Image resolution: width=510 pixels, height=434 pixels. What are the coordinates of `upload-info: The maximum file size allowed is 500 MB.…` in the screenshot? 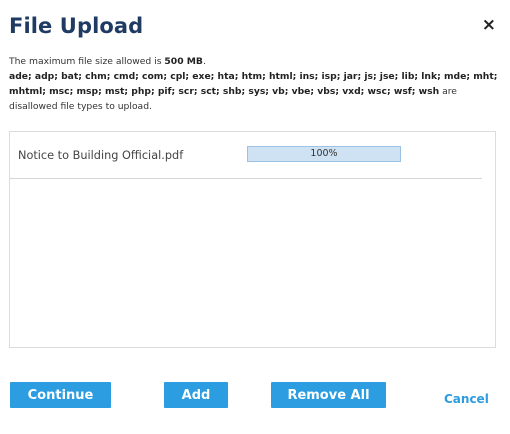 It's located at (255, 84).